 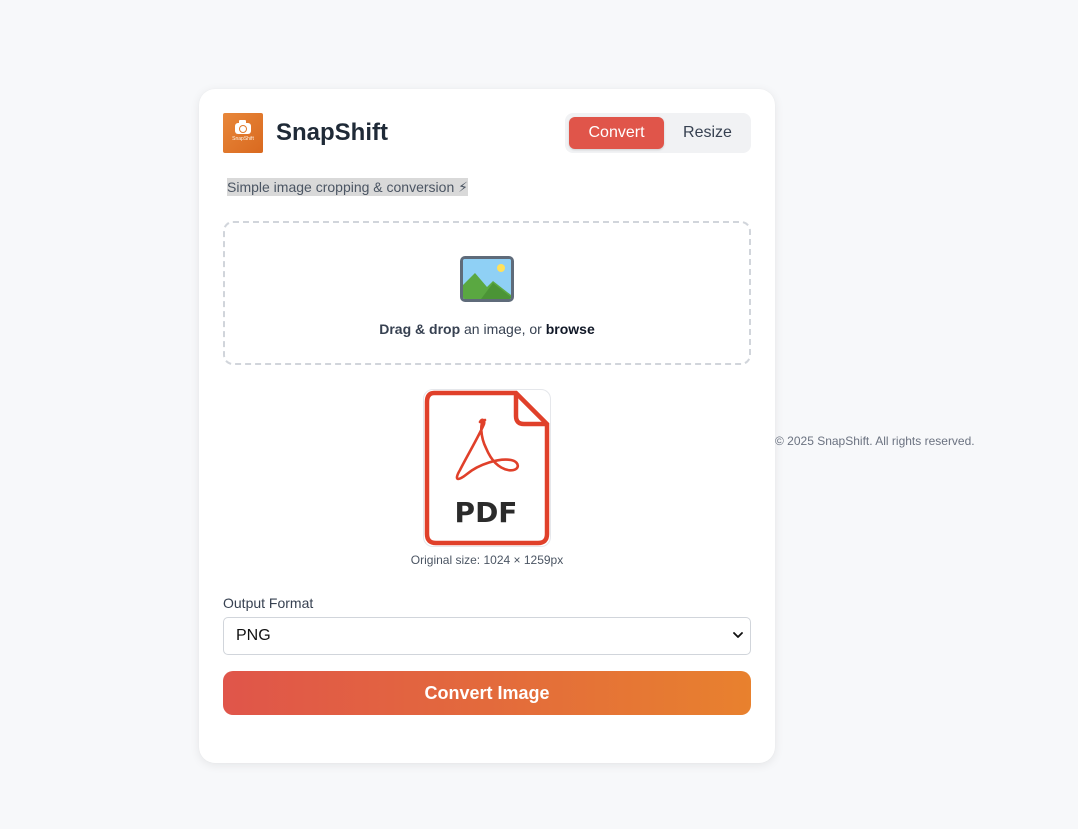 I want to click on tagline: Simple image cropping & conversion ⚡, so click(x=347, y=187).